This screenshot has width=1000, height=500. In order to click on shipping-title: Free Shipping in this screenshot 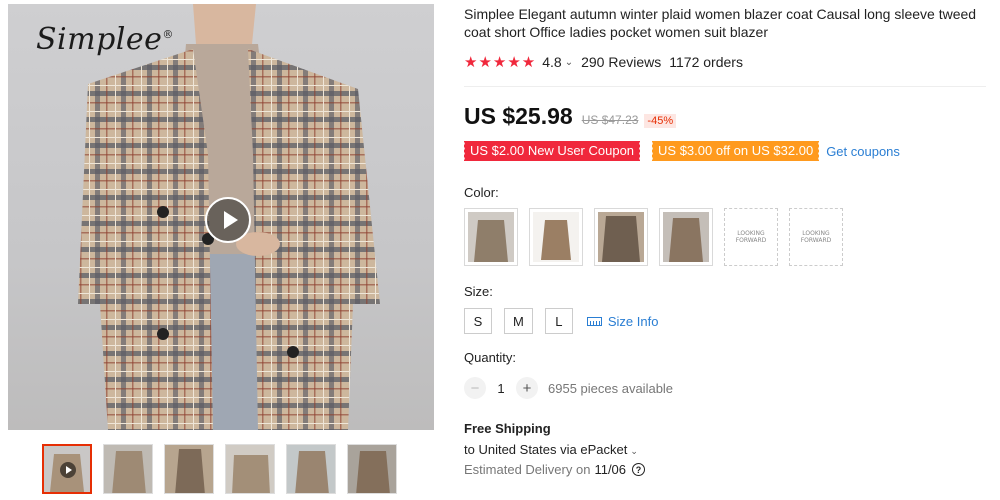, I will do `click(507, 428)`.